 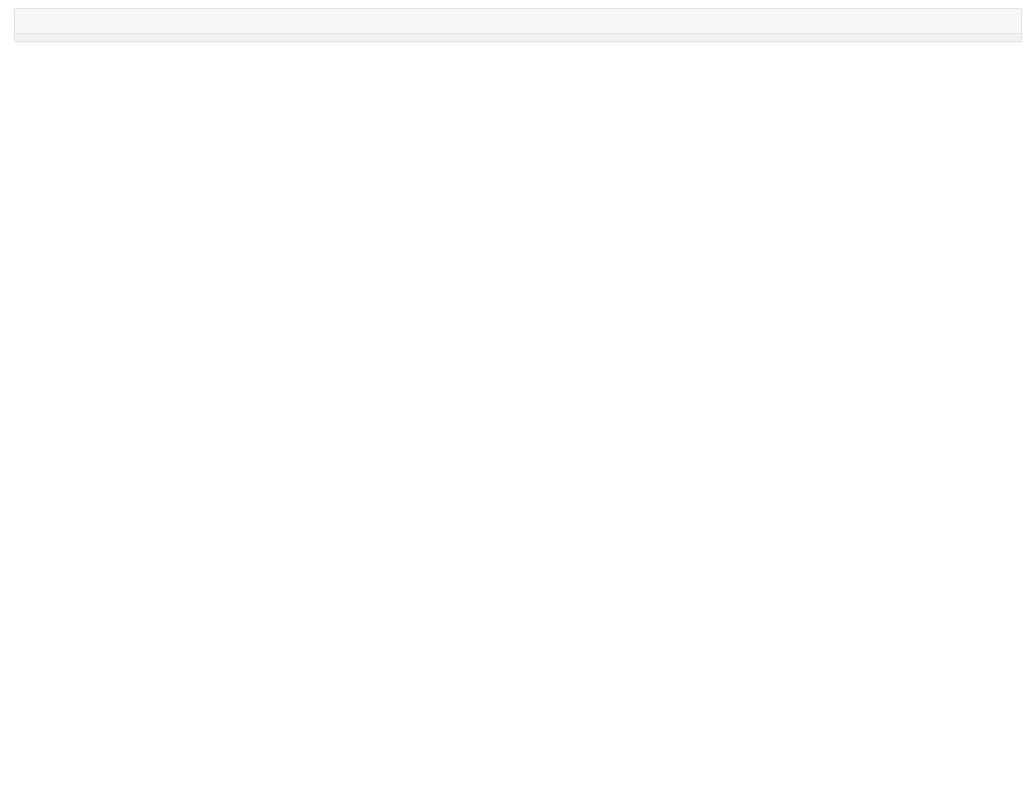 I want to click on execution-status-bar, so click(x=518, y=37).